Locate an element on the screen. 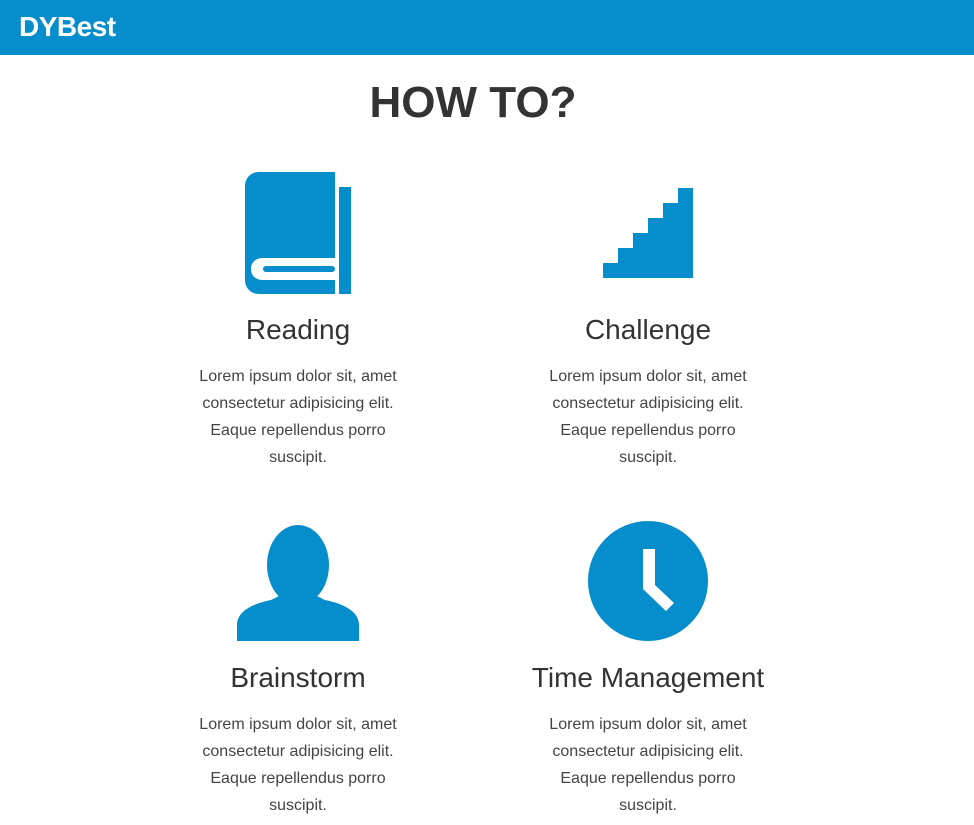 Image resolution: width=974 pixels, height=825 pixels. page-title: HOW TO? is located at coordinates (473, 102).